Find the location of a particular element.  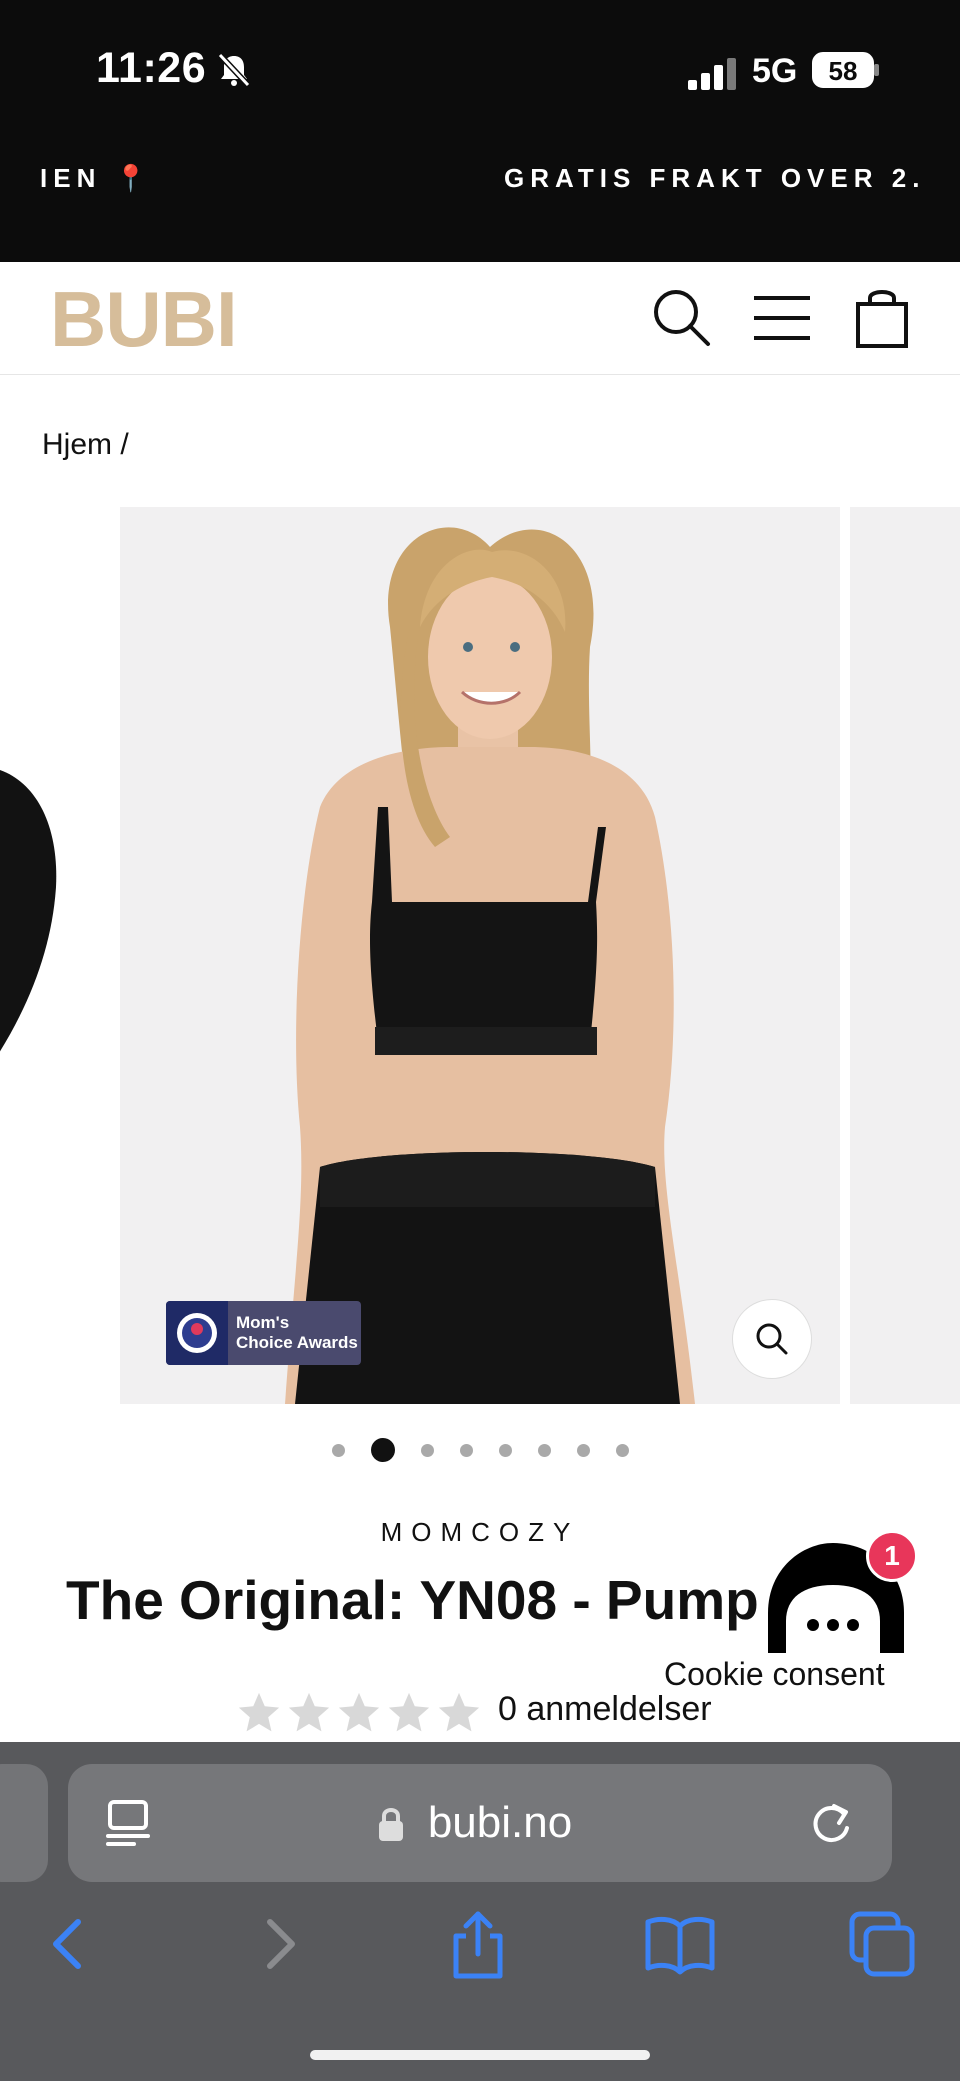

tabs-icon is located at coordinates (882, 1944).